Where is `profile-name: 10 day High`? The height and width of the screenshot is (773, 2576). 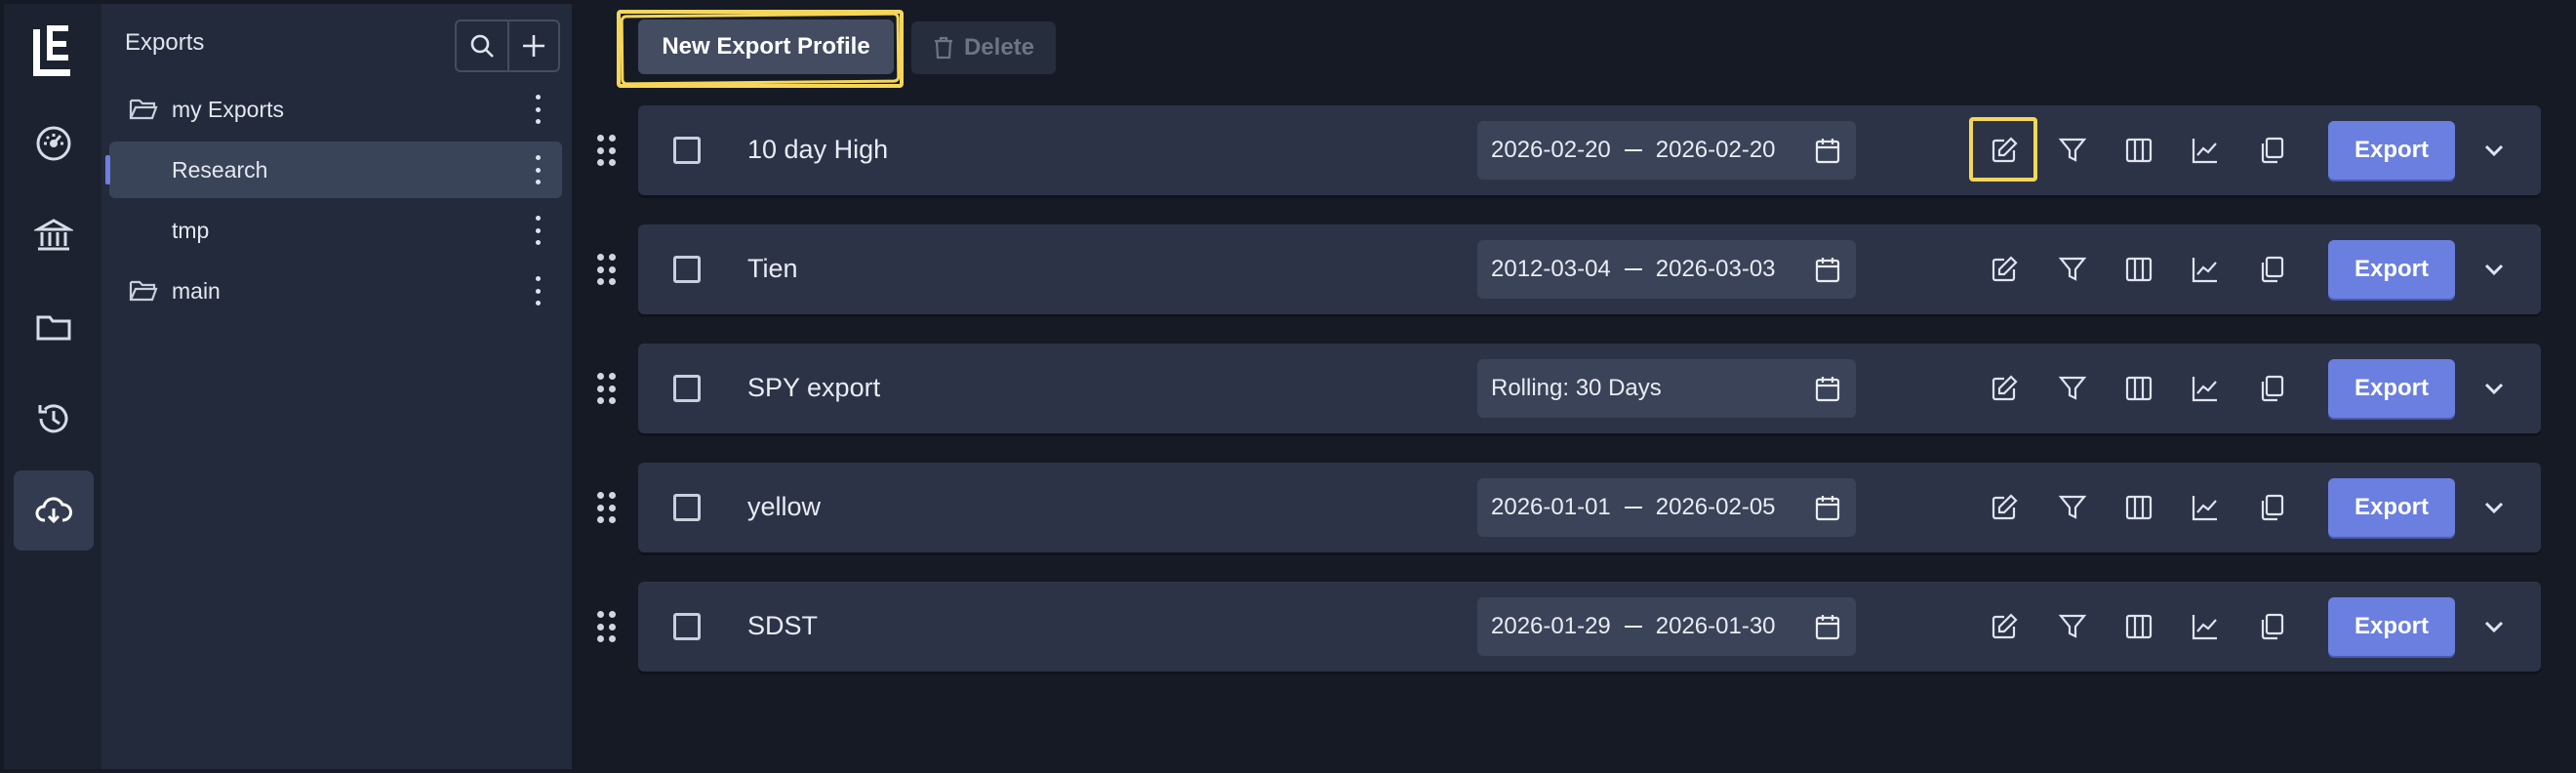
profile-name: 10 day High is located at coordinates (818, 149).